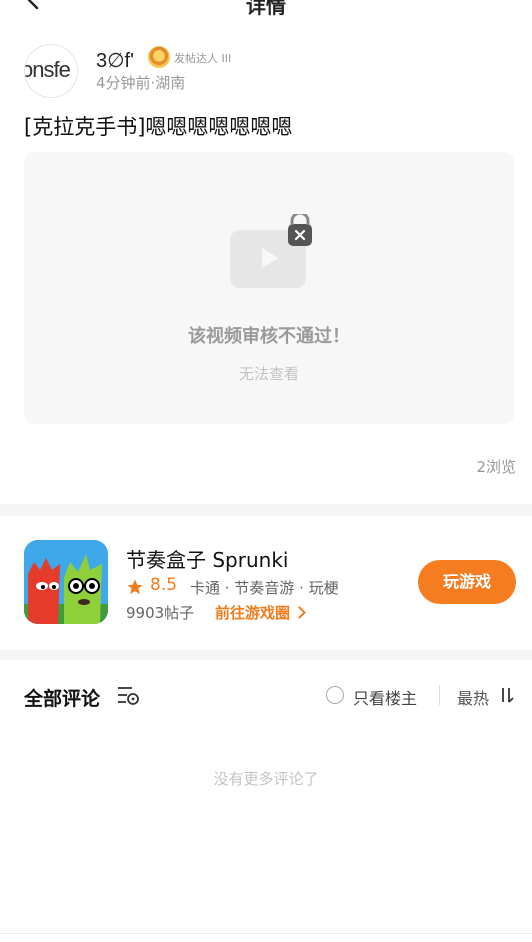 The width and height of the screenshot is (532, 942). What do you see at coordinates (159, 57) in the screenshot?
I see `poster-badge-icon` at bounding box center [159, 57].